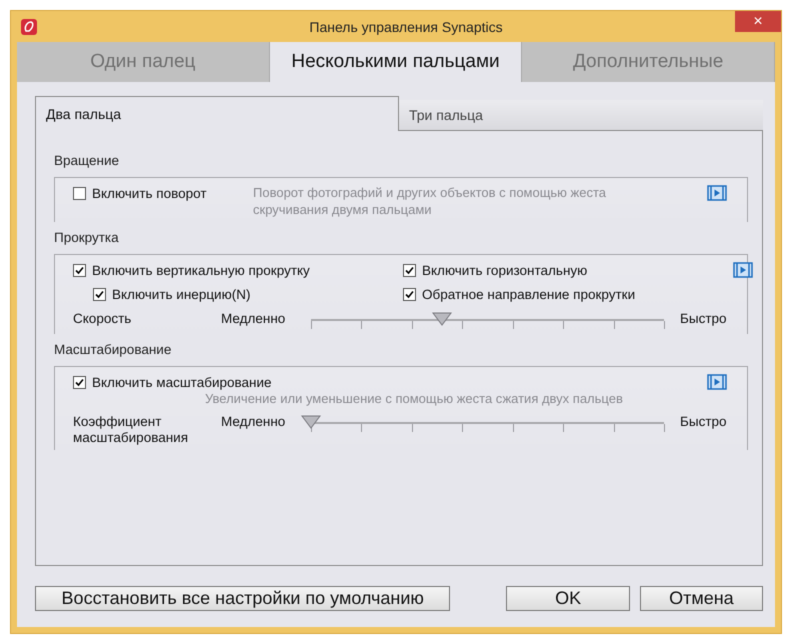  I want to click on checkbox-option: Включить инерцию(N), so click(171, 294).